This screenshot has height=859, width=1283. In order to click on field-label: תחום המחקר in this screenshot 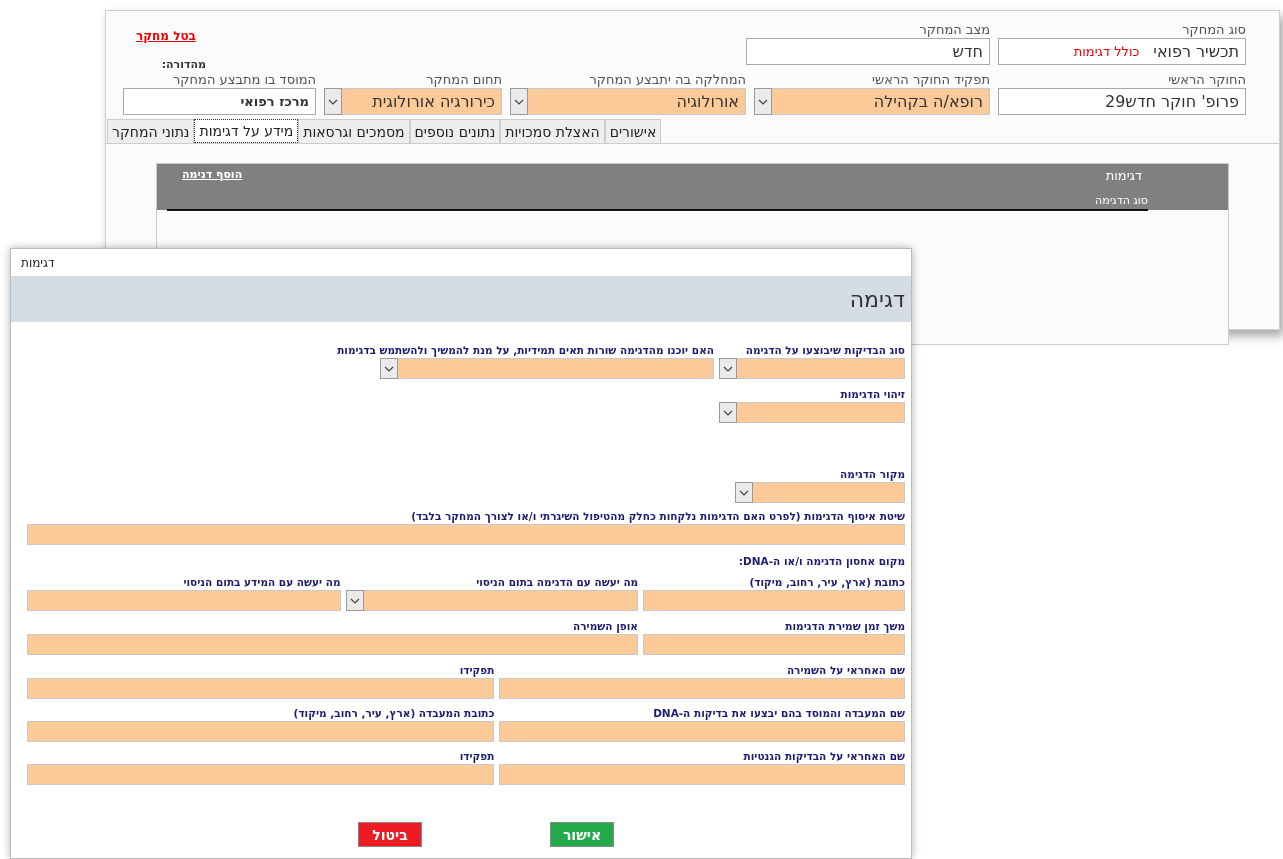, I will do `click(464, 79)`.